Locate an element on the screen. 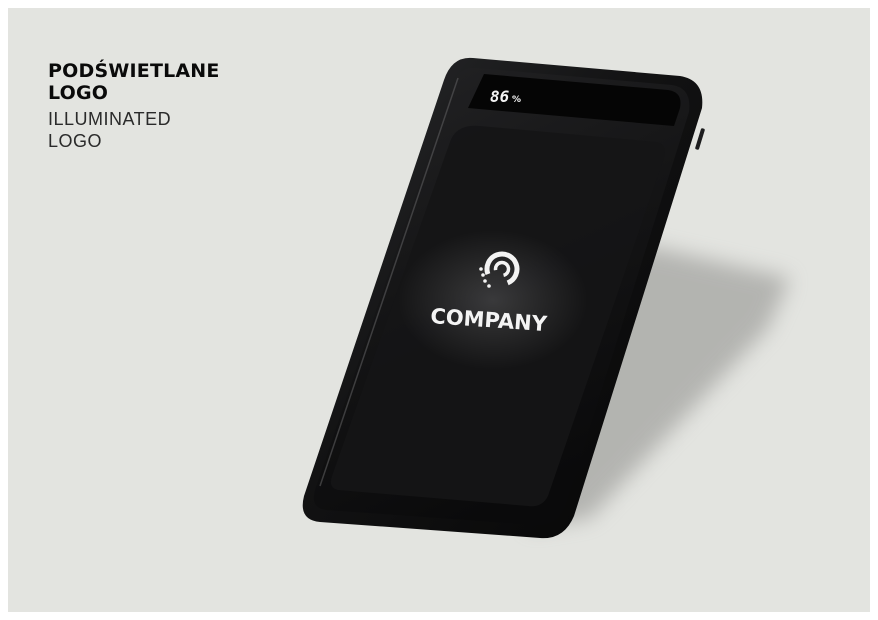 The image size is (878, 620). battery-percent-sign: % is located at coordinates (516, 100).